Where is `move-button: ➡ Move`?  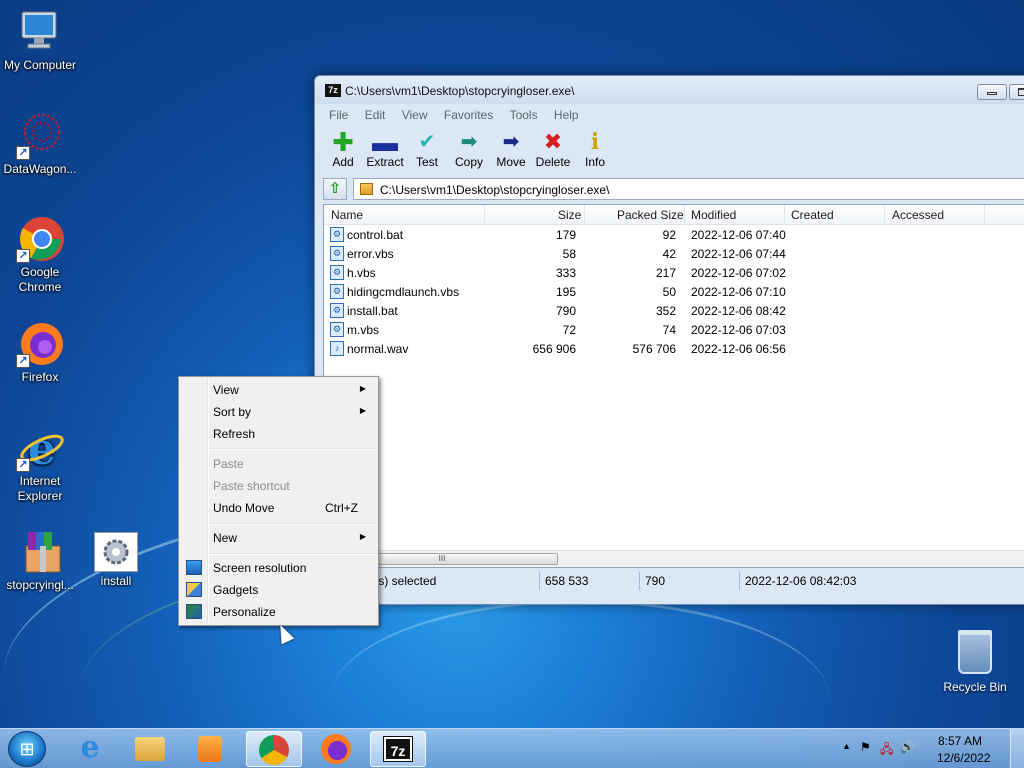
move-button: ➡ Move is located at coordinates (511, 149).